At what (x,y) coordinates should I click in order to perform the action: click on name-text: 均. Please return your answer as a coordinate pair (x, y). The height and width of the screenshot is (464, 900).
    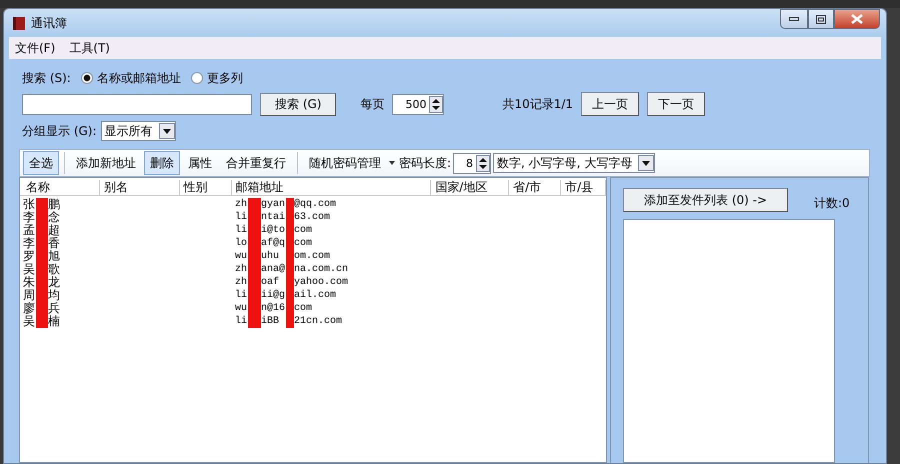
    Looking at the image, I should click on (54, 295).